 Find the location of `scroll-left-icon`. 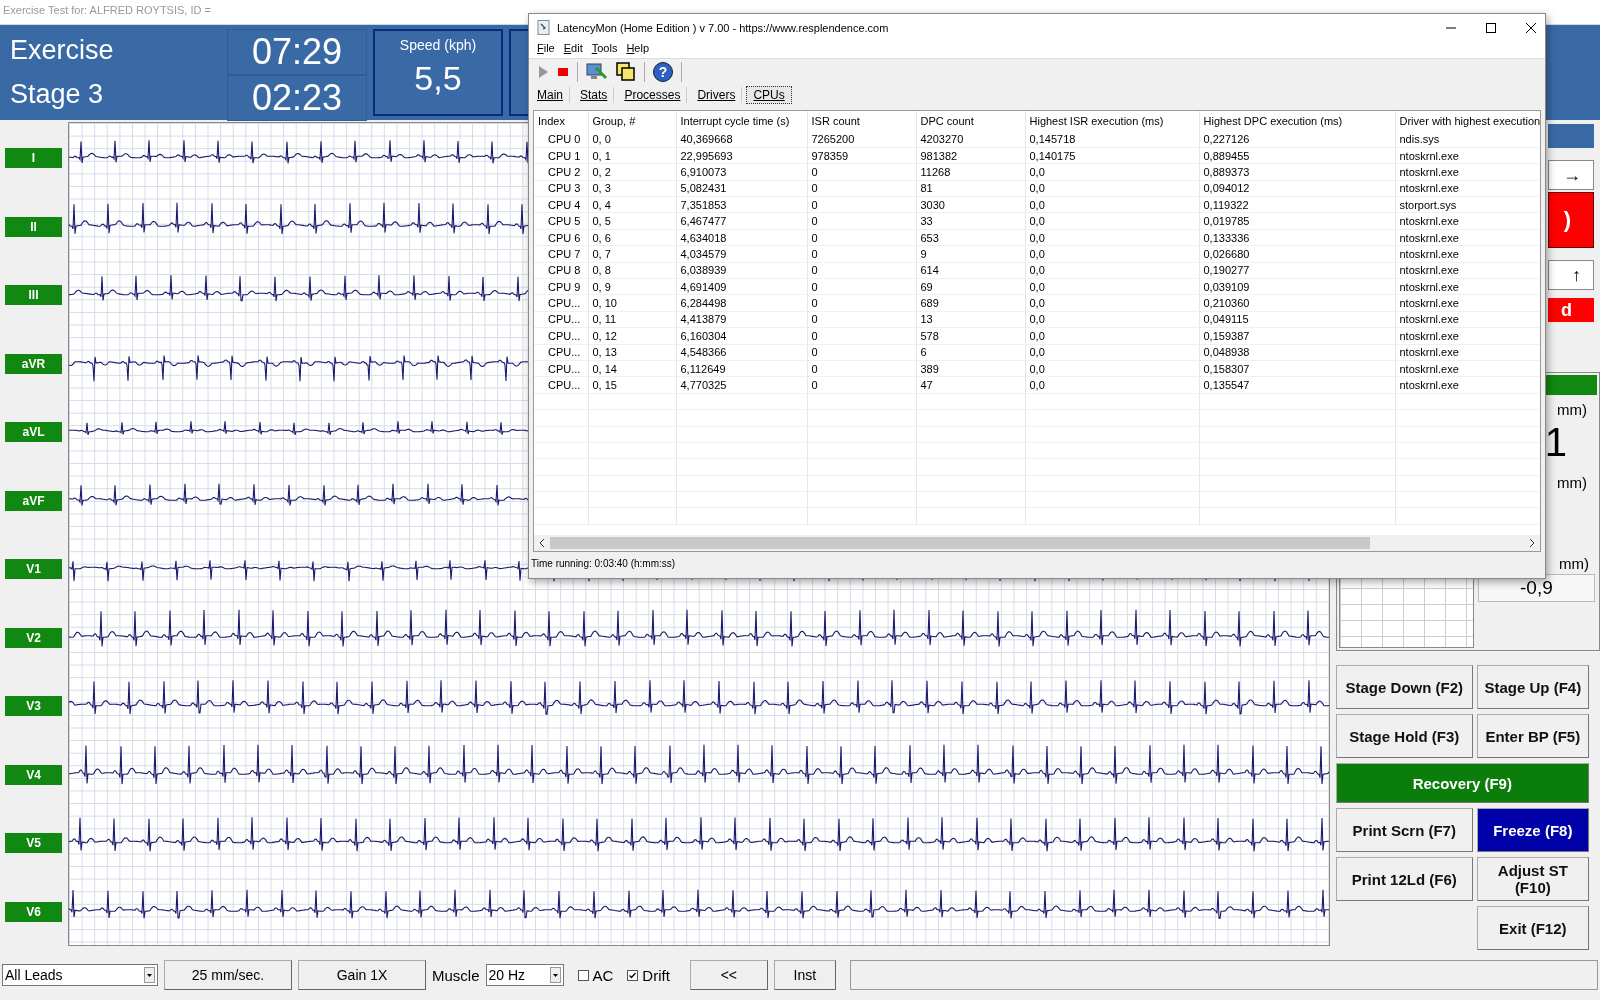

scroll-left-icon is located at coordinates (542, 543).